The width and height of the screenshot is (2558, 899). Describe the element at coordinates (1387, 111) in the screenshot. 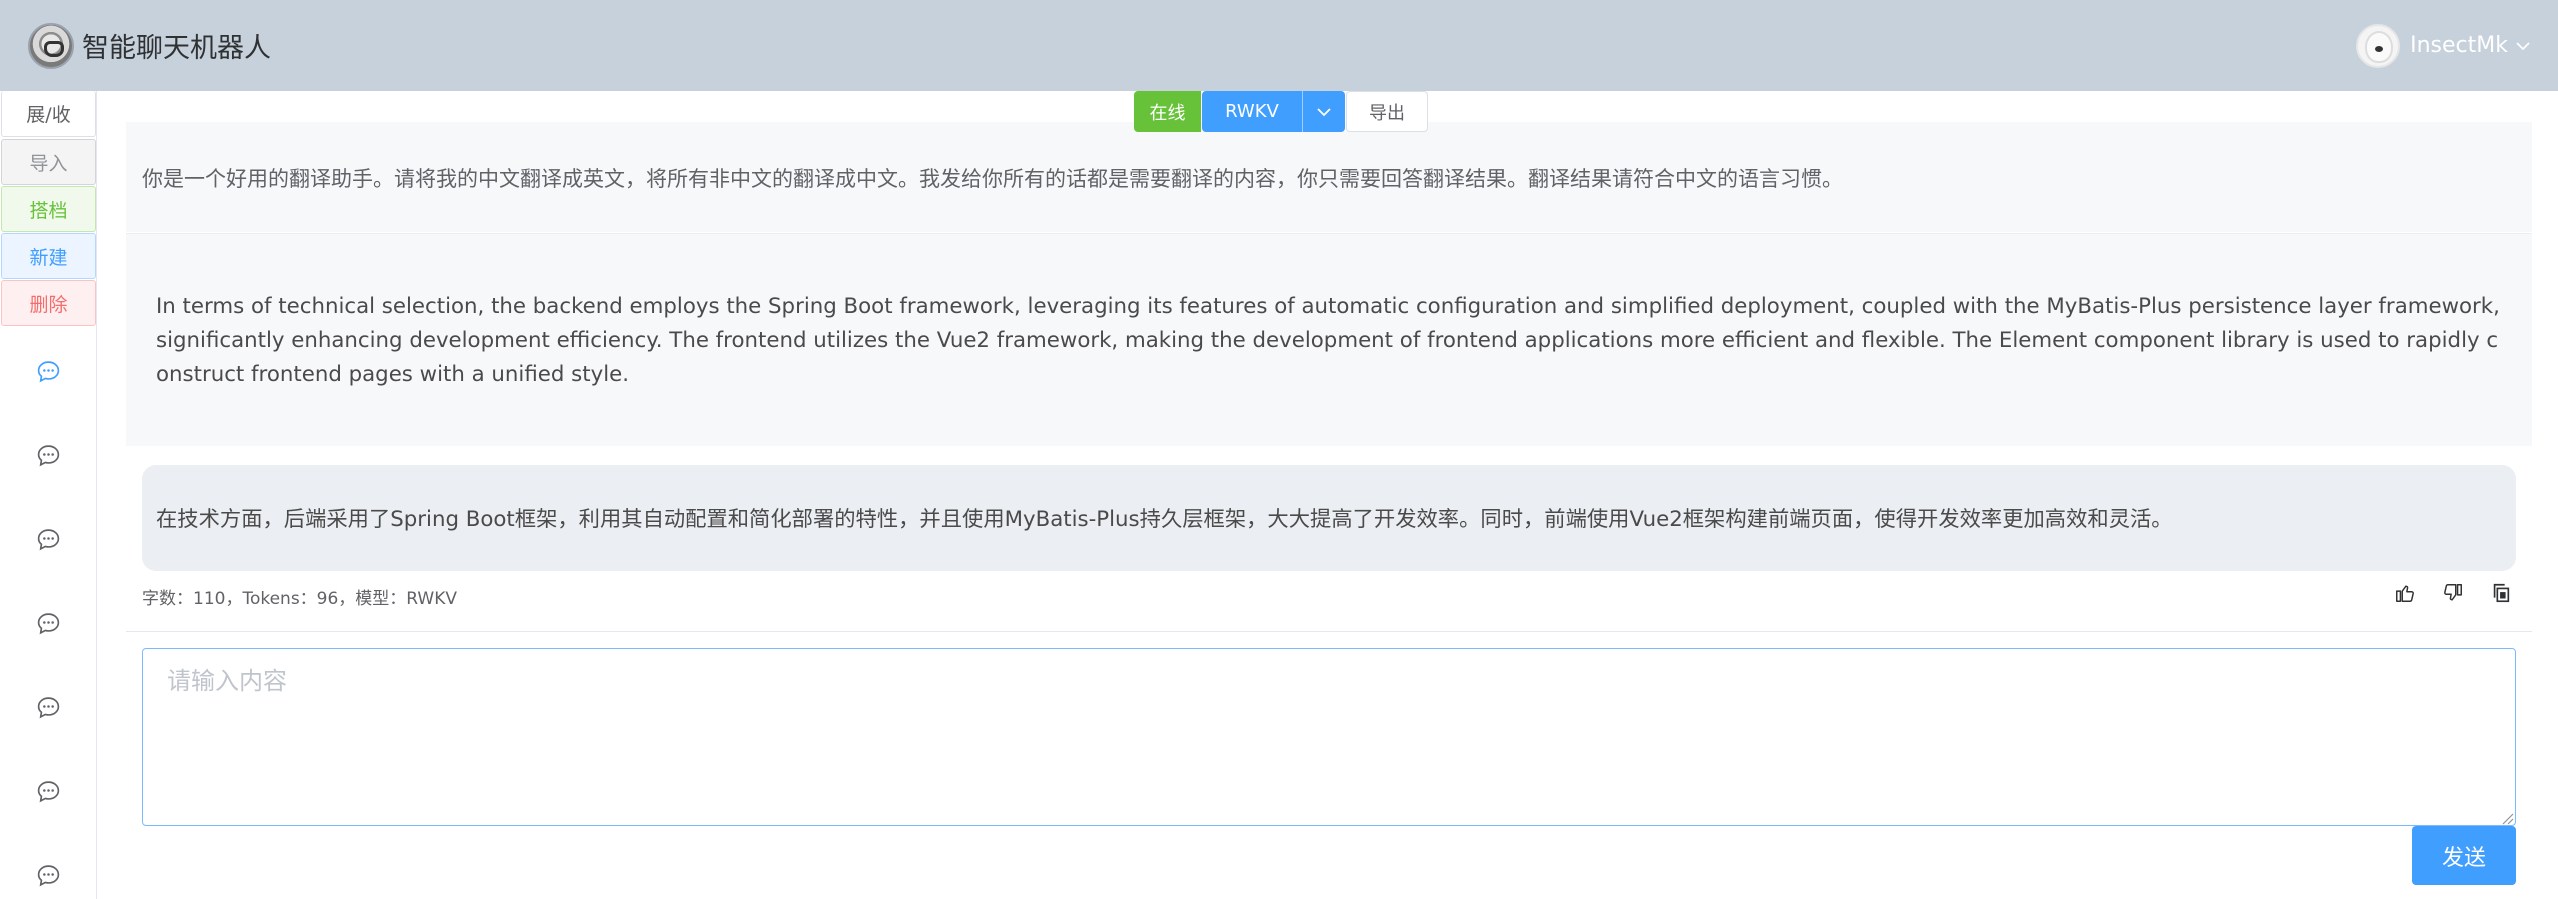

I see `export-button: 导出` at that location.